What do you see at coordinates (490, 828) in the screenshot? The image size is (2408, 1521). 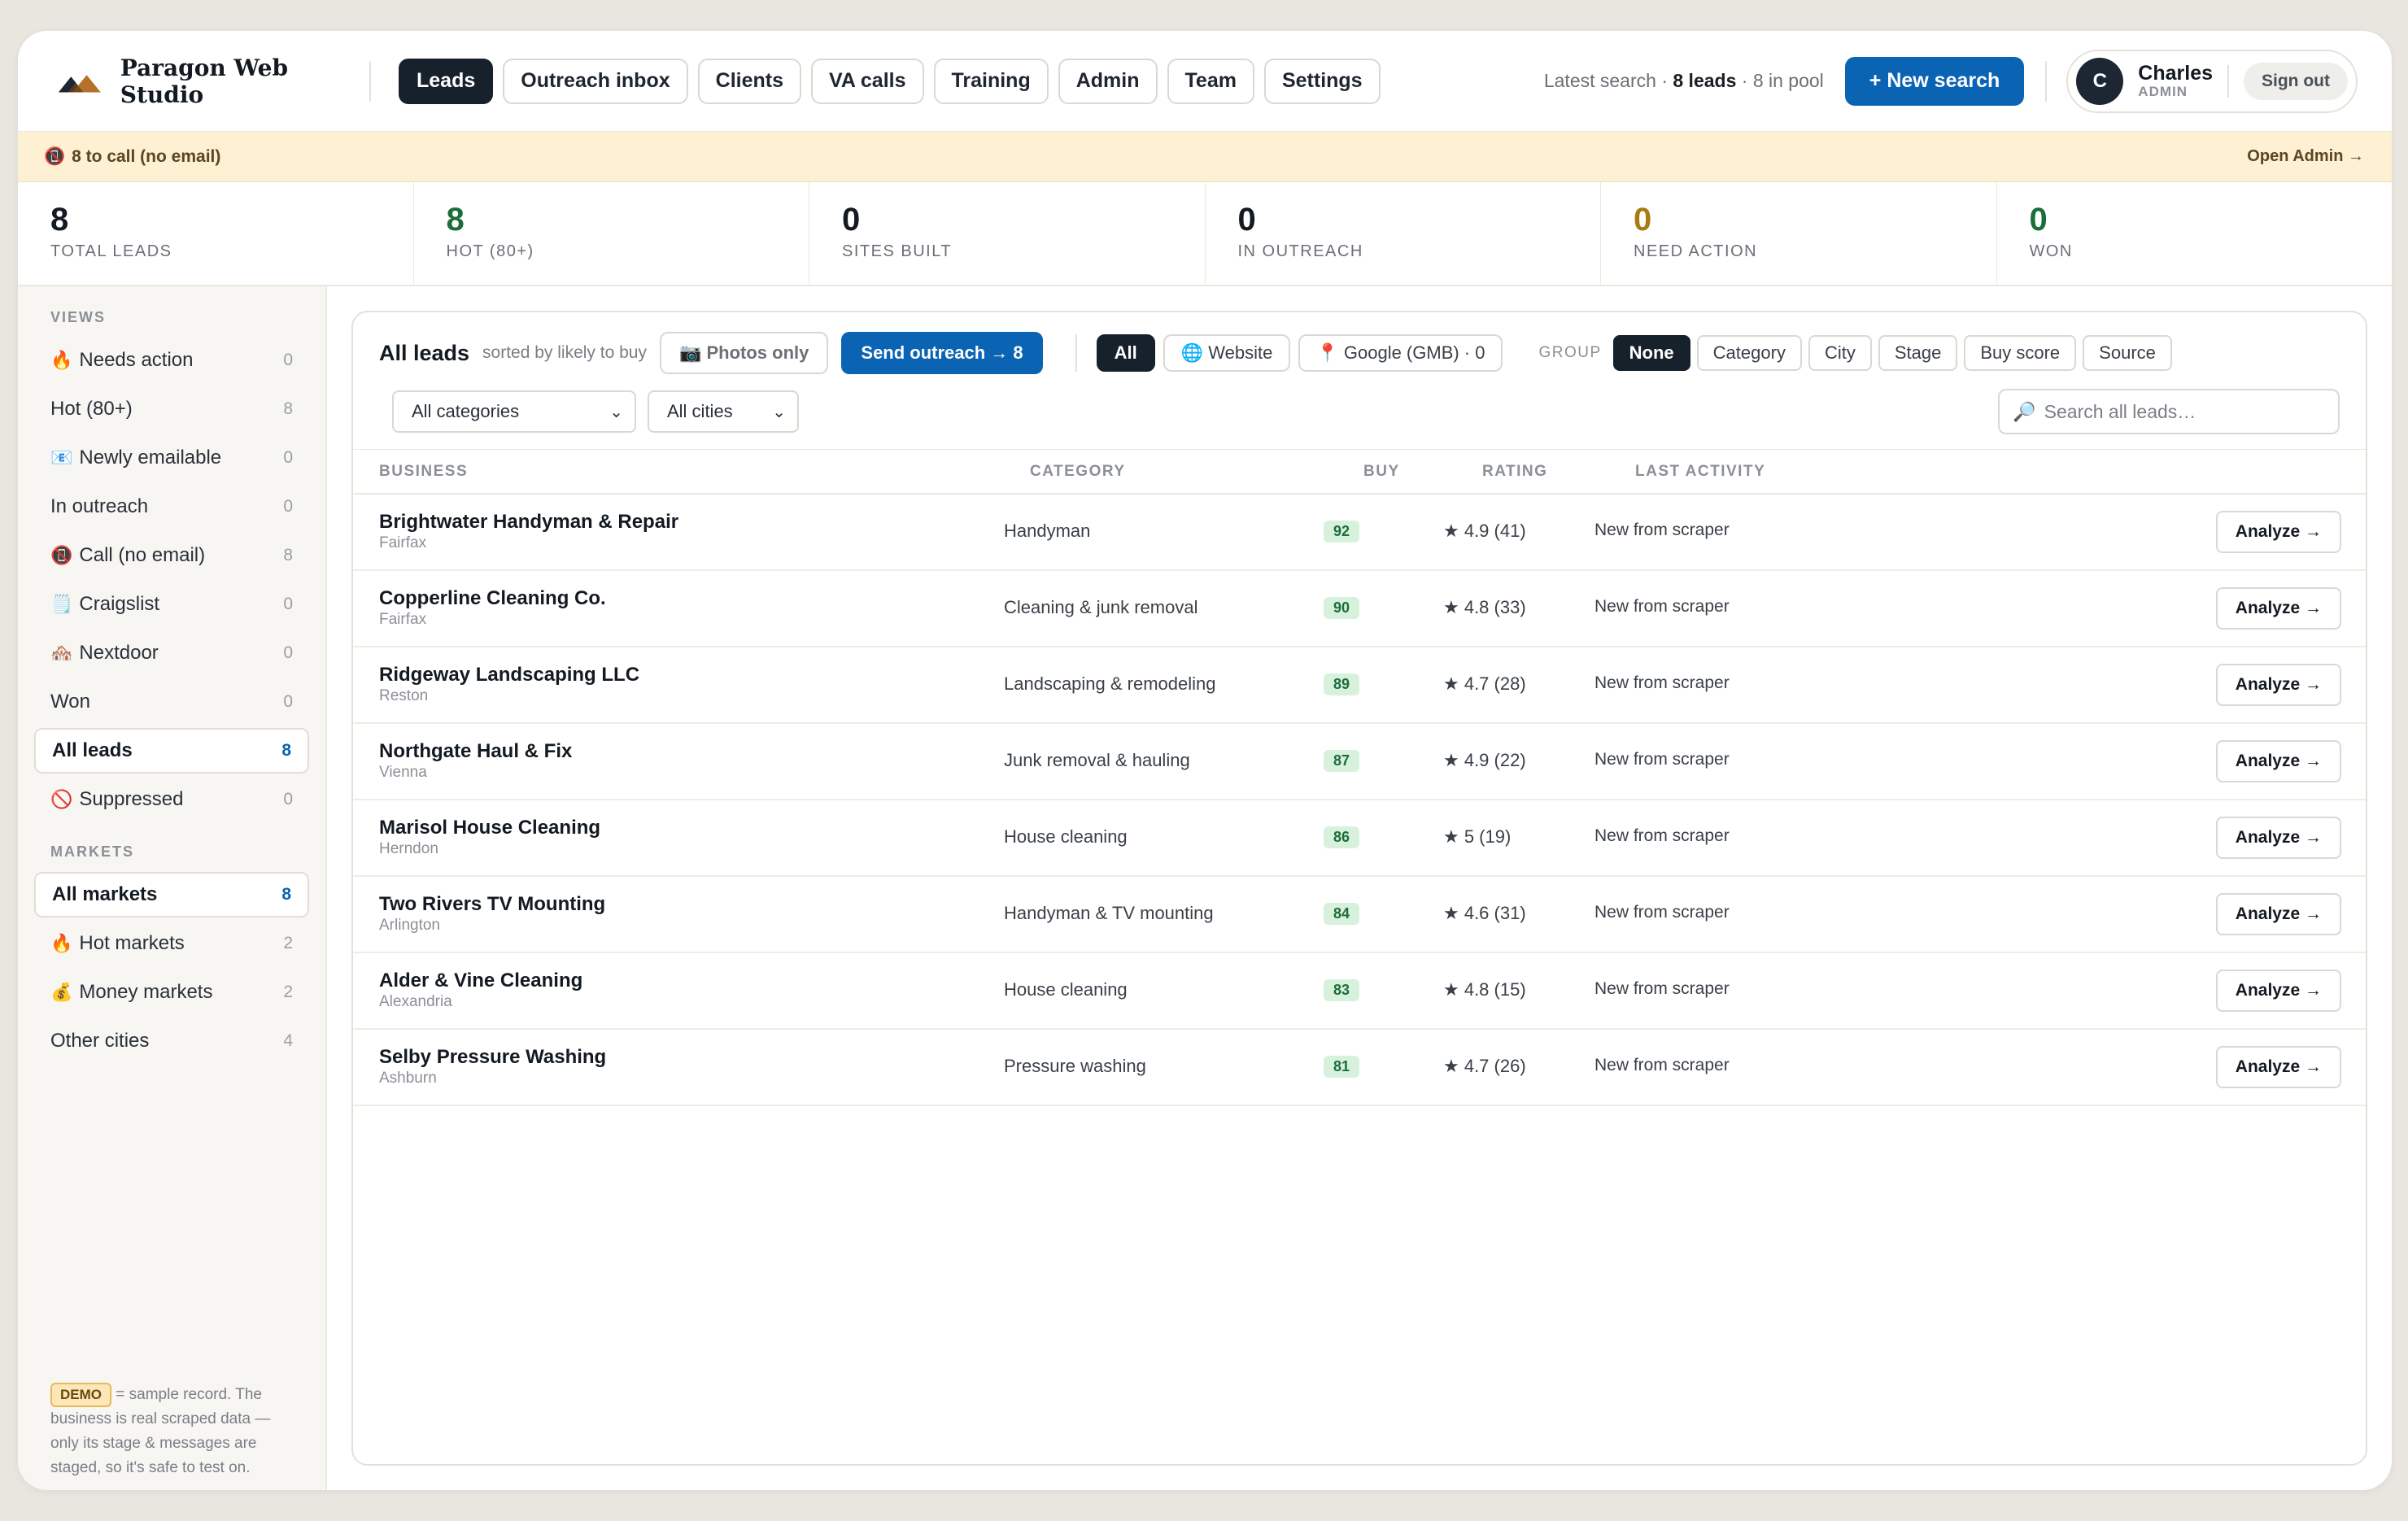 I see `business-name: Marisol House Cleaning` at bounding box center [490, 828].